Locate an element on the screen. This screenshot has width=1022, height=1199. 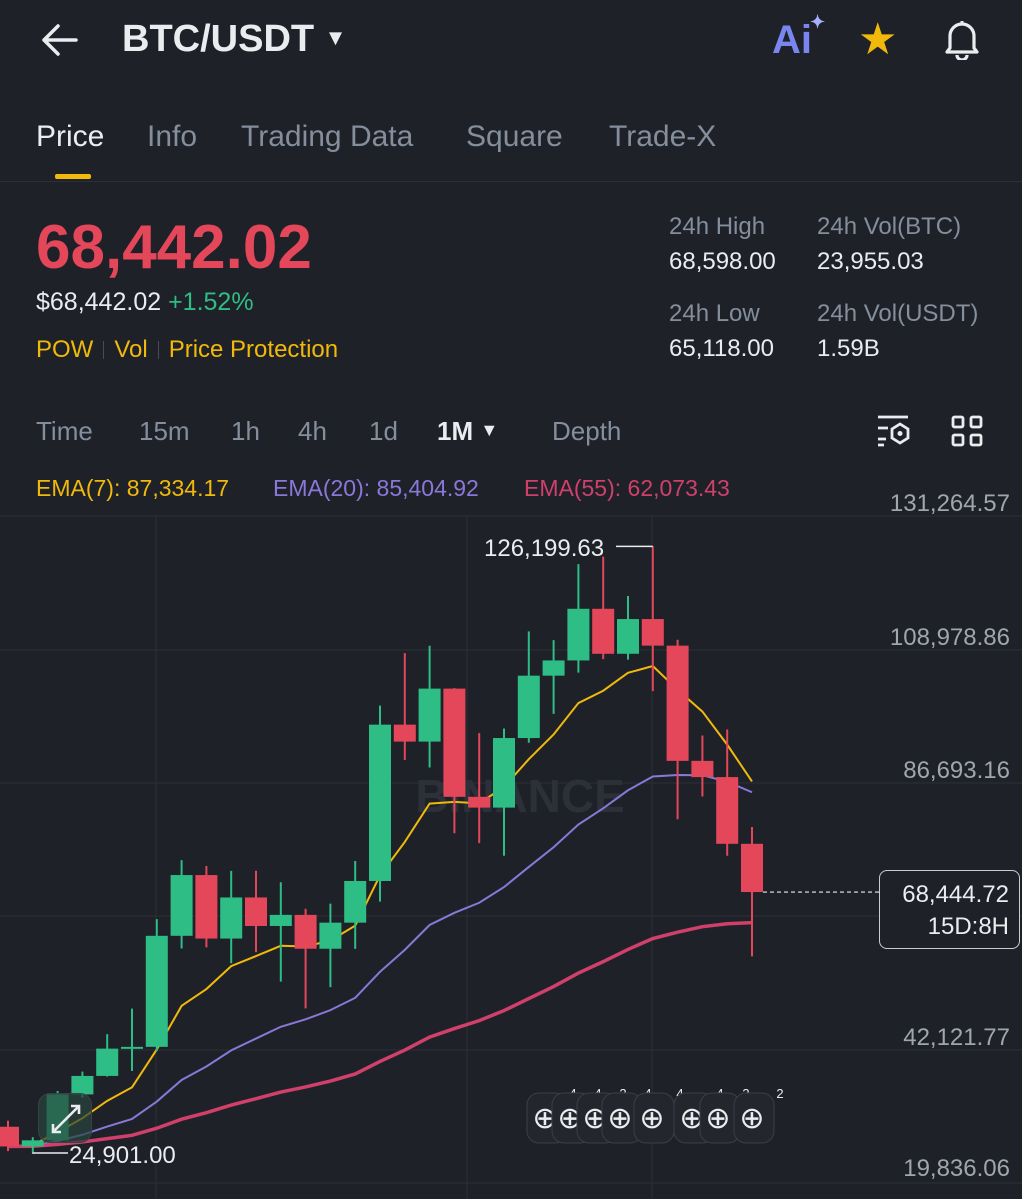
current-price-box: 68,444.72 15D:8H is located at coordinates (949, 909).